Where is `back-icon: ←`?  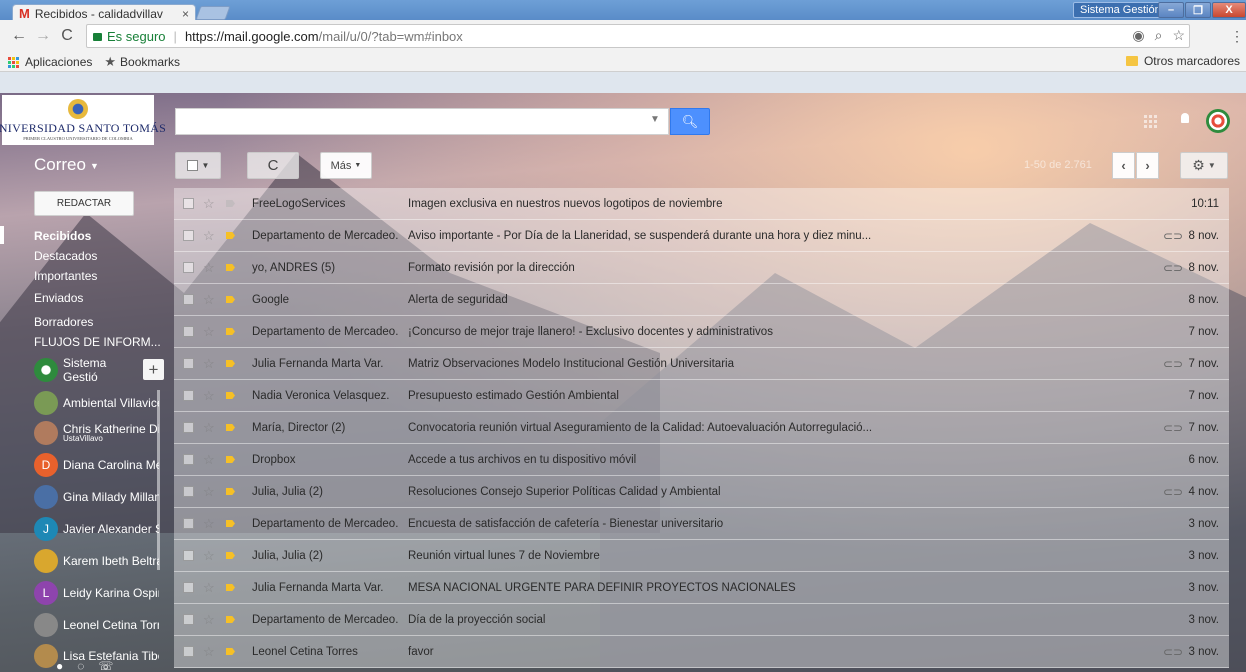
back-icon: ← is located at coordinates (19, 36).